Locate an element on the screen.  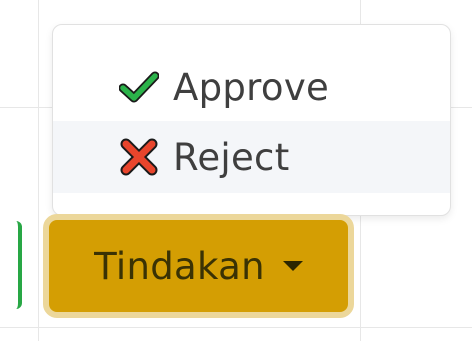
check-icon is located at coordinates (139, 87).